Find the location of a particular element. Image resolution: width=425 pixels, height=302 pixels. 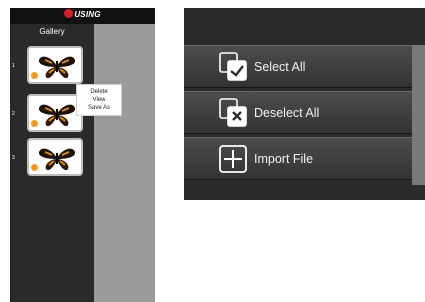

thumbnail-index: 3 is located at coordinates (13, 158).